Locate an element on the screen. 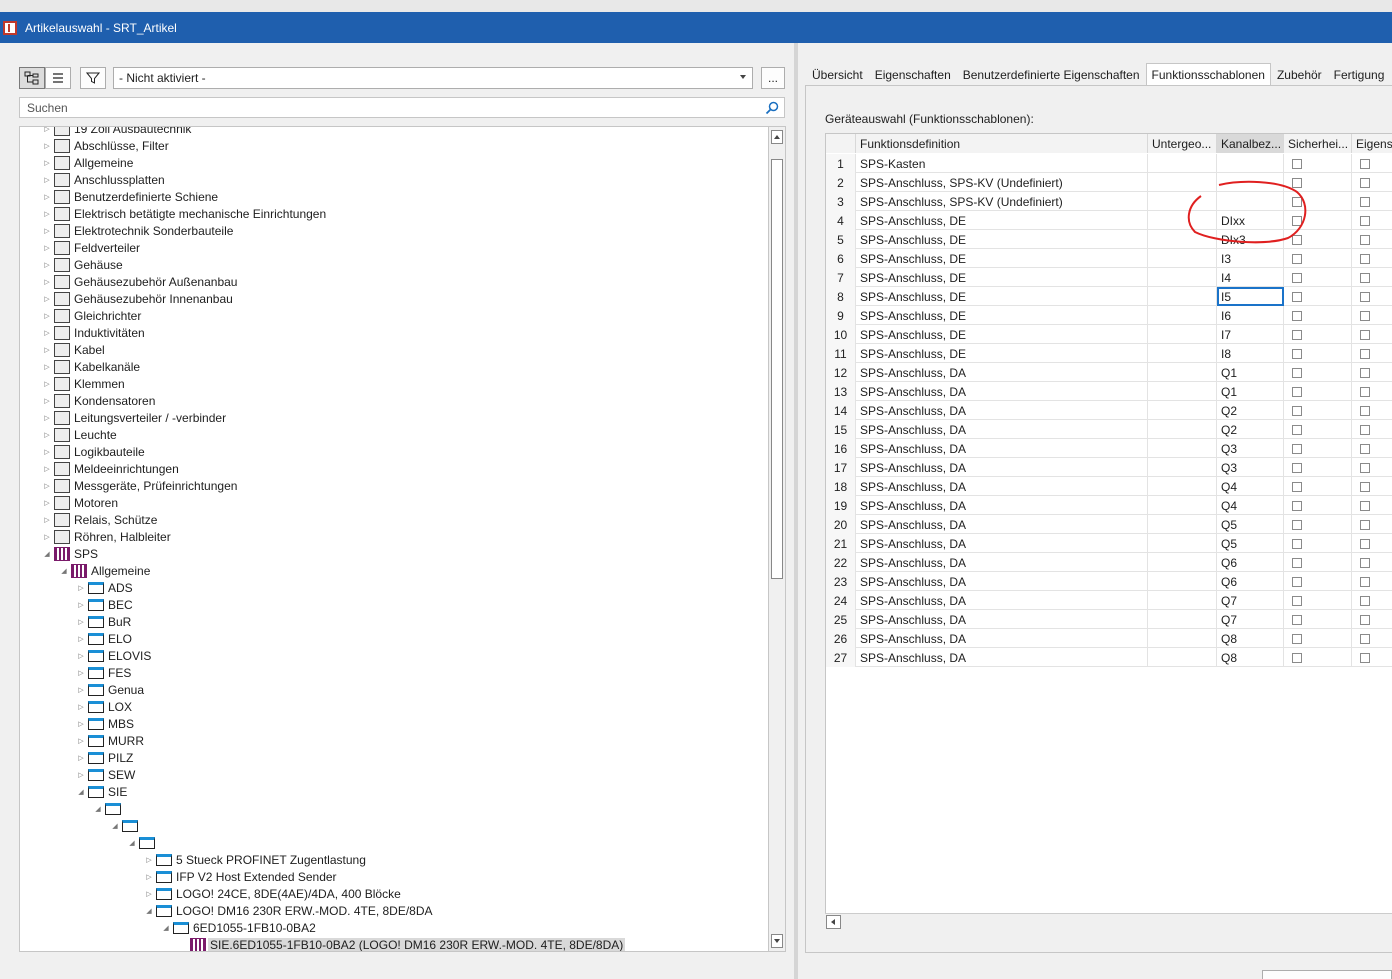  grid-row: 6 SPS-Anschluss, DE I3 is located at coordinates (1109, 258).